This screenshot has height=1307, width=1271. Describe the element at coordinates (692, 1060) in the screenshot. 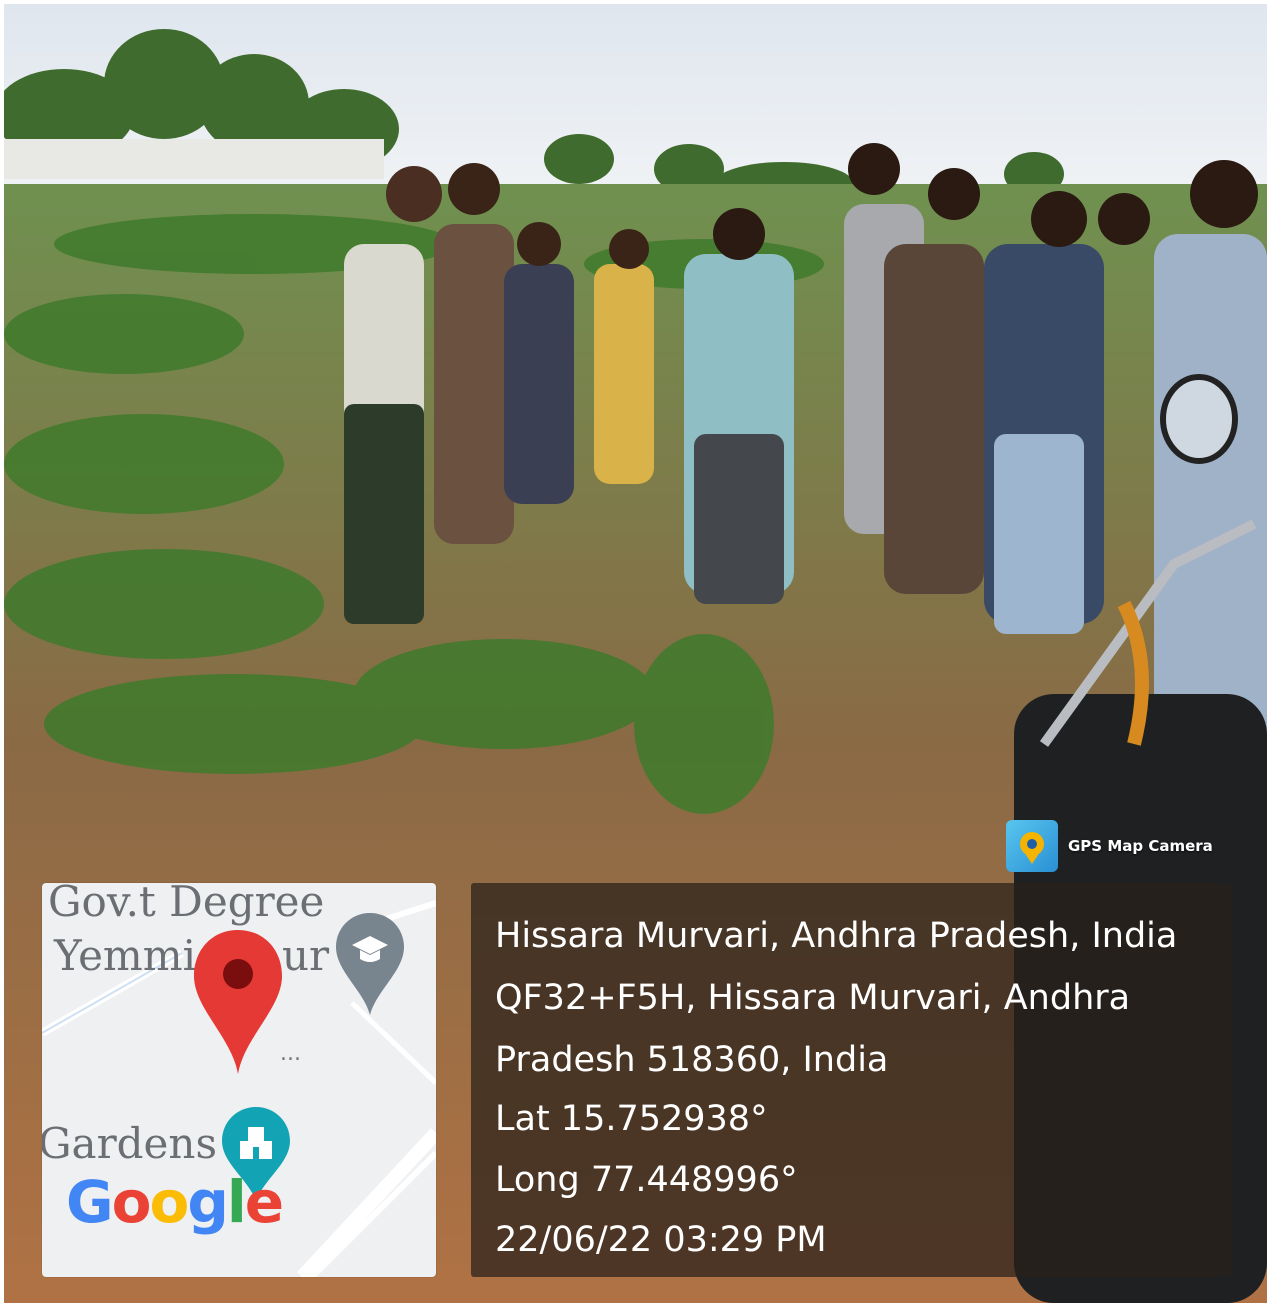

I see `address-line-2: Pradesh 518360, India` at that location.